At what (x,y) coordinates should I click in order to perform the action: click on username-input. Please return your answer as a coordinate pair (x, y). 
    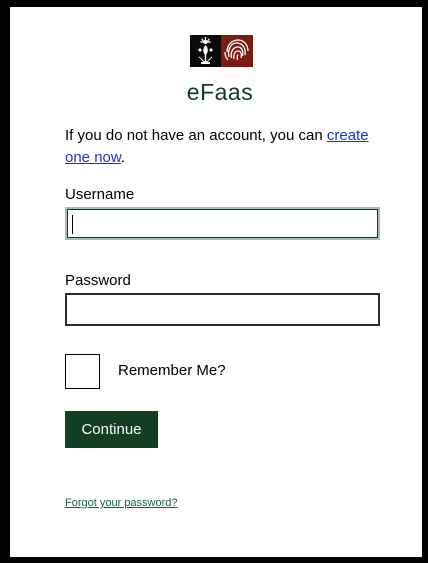
    Looking at the image, I should click on (222, 223).